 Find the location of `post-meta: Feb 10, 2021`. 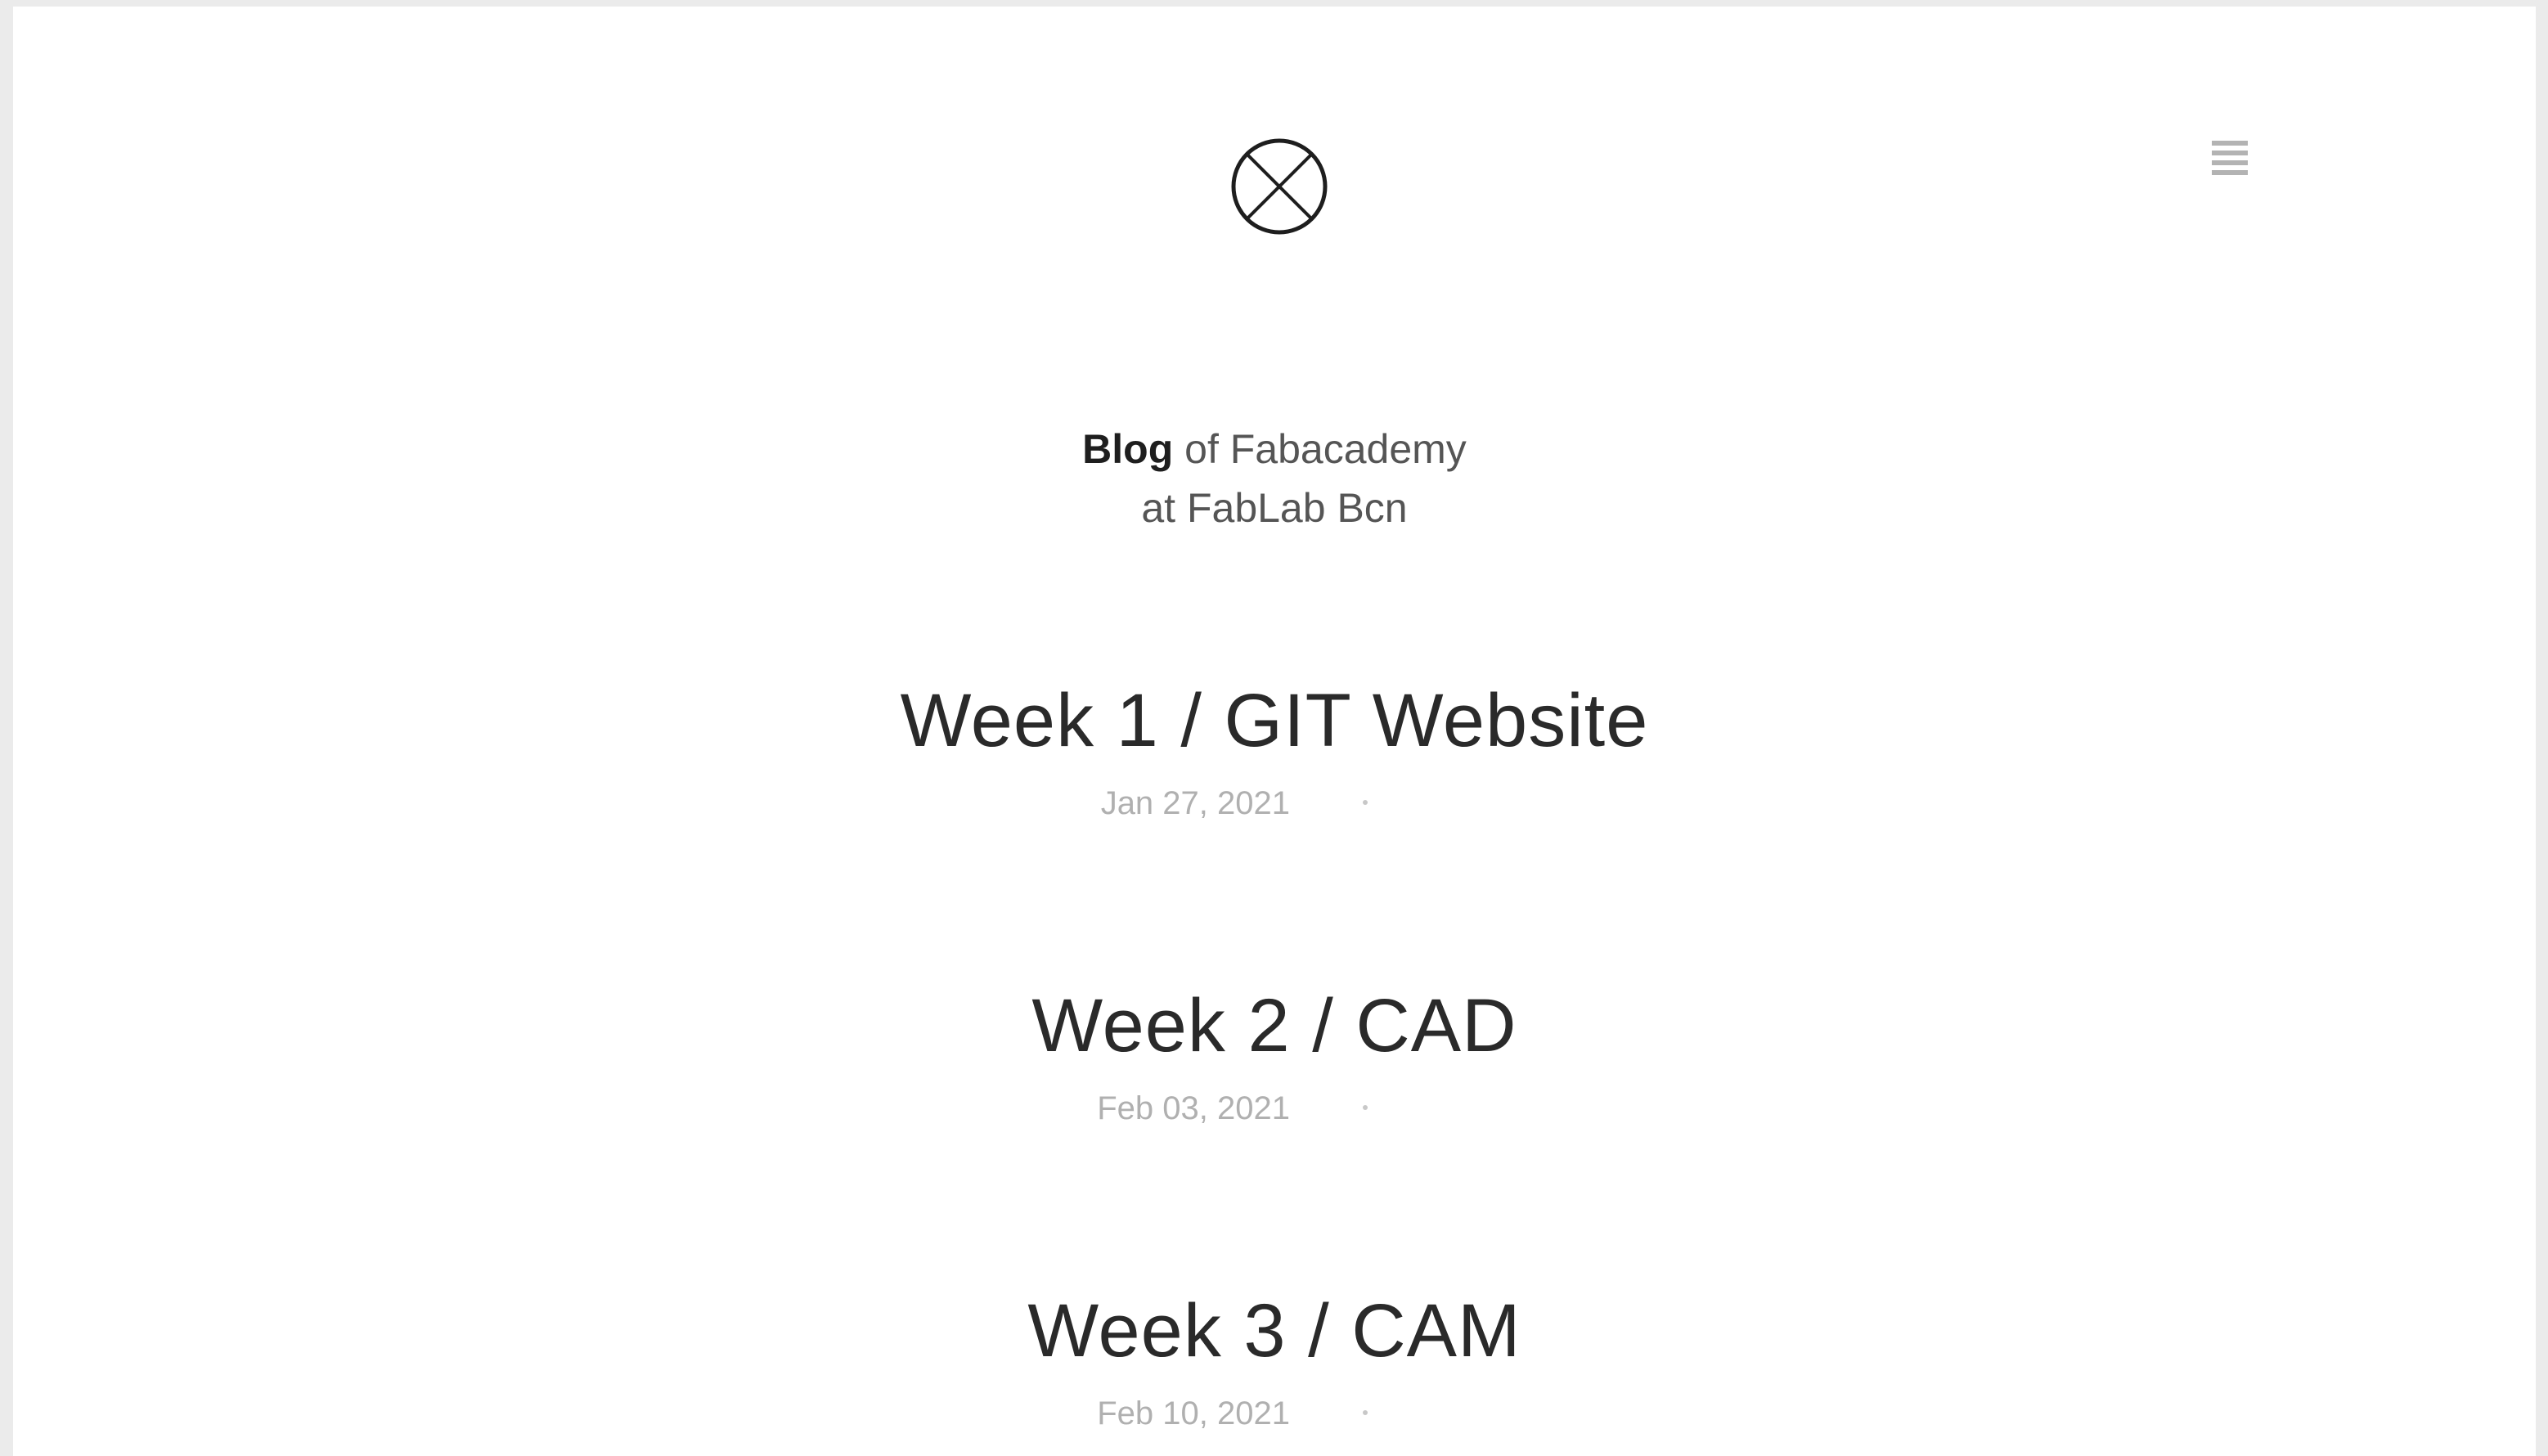

post-meta: Feb 10, 2021 is located at coordinates (1275, 1413).